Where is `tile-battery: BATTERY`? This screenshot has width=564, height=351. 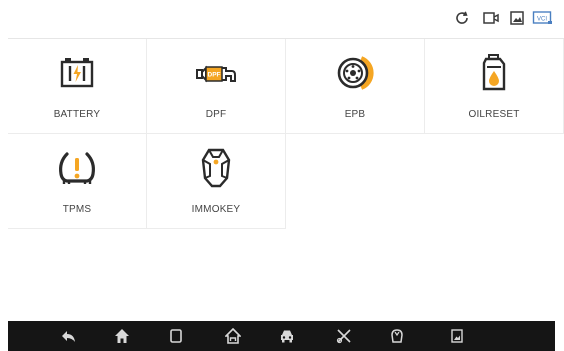 tile-battery: BATTERY is located at coordinates (77, 86).